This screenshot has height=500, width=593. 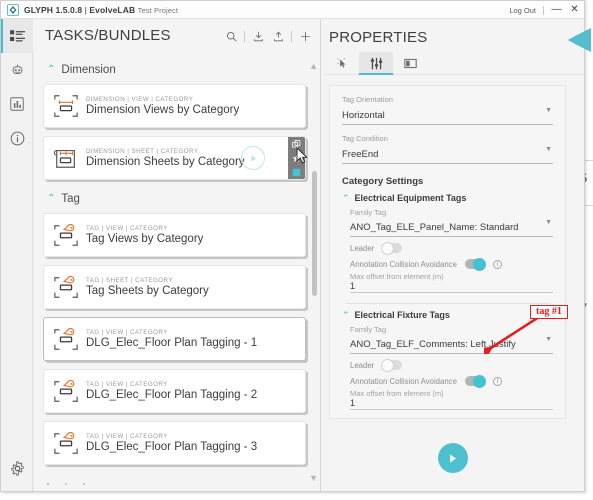 What do you see at coordinates (172, 343) in the screenshot?
I see `task-card-name: DLG_Elec_Floor Plan Tagging - 1` at bounding box center [172, 343].